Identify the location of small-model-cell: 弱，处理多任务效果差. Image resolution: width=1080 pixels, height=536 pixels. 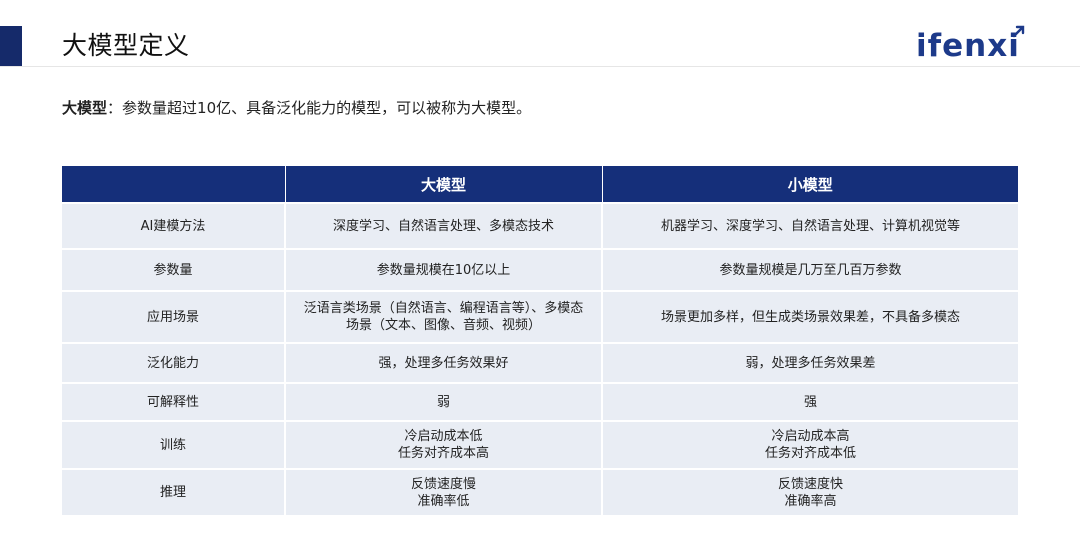
(809, 362).